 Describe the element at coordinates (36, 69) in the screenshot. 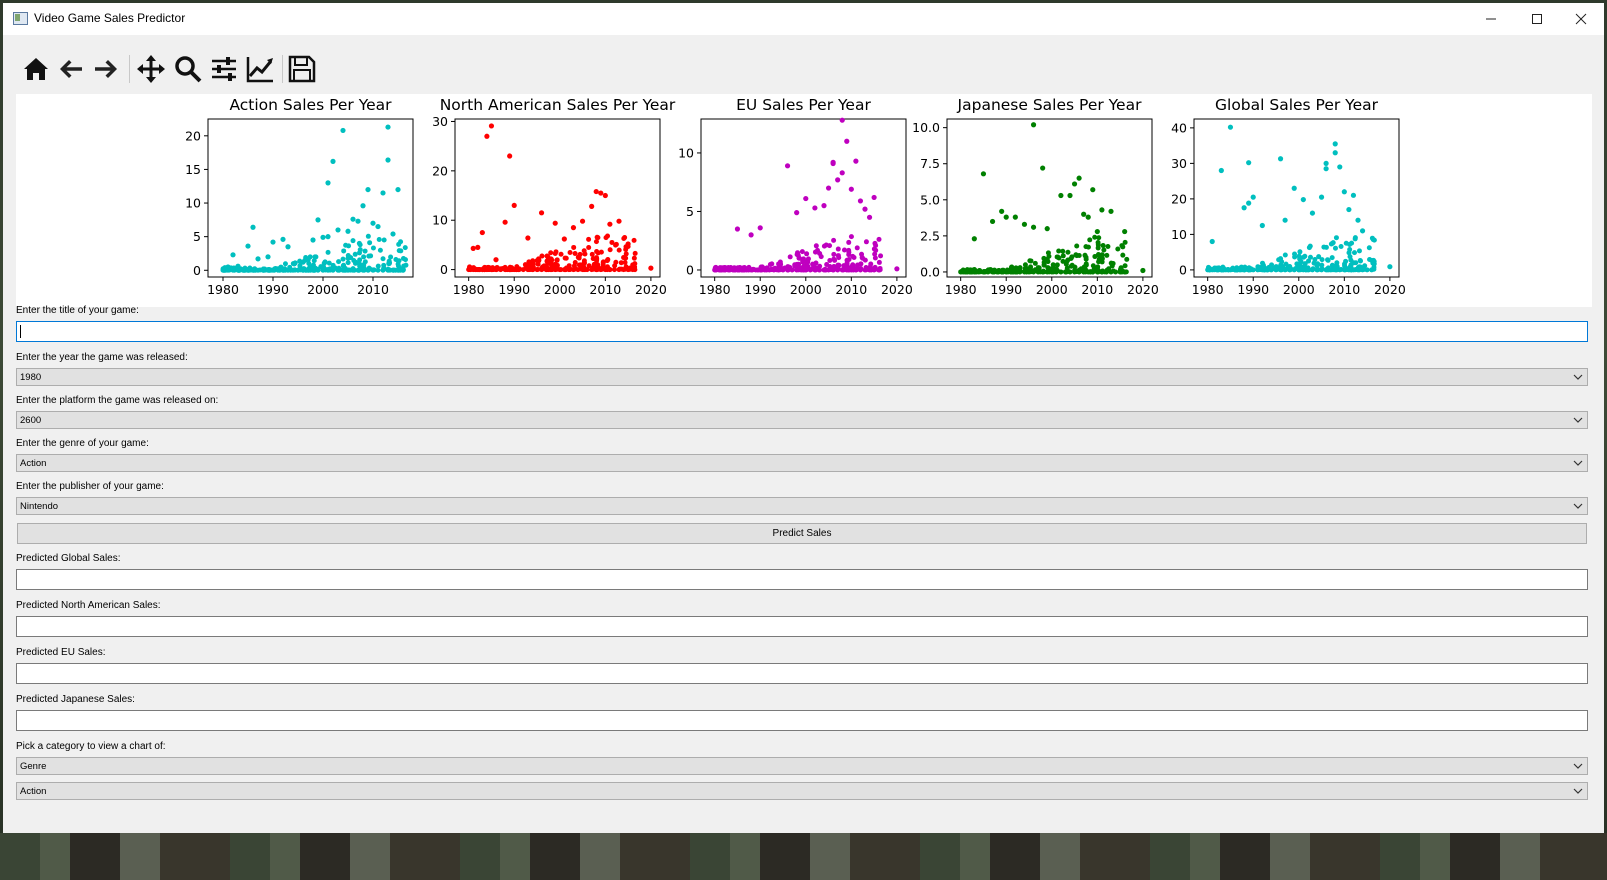

I see `home-button` at that location.